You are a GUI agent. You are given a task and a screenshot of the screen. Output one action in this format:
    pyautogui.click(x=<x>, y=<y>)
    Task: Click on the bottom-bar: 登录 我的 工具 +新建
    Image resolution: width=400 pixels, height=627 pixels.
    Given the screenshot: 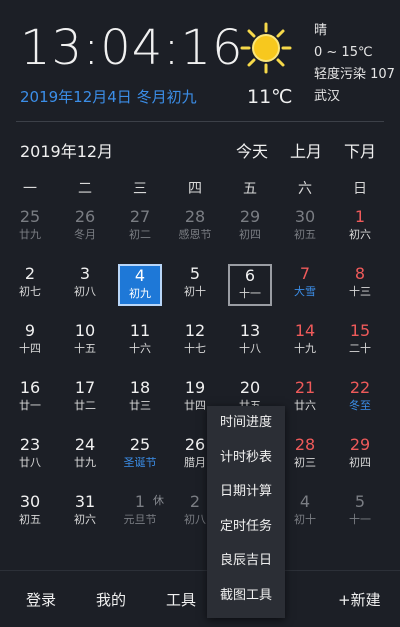 What is the action you would take?
    pyautogui.click(x=200, y=598)
    